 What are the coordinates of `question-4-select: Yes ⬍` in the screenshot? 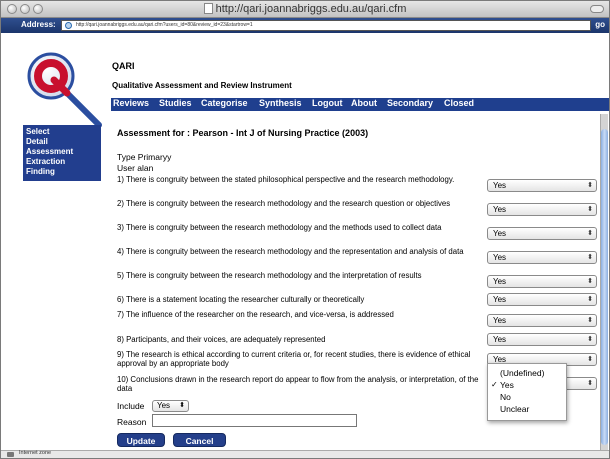 It's located at (542, 257).